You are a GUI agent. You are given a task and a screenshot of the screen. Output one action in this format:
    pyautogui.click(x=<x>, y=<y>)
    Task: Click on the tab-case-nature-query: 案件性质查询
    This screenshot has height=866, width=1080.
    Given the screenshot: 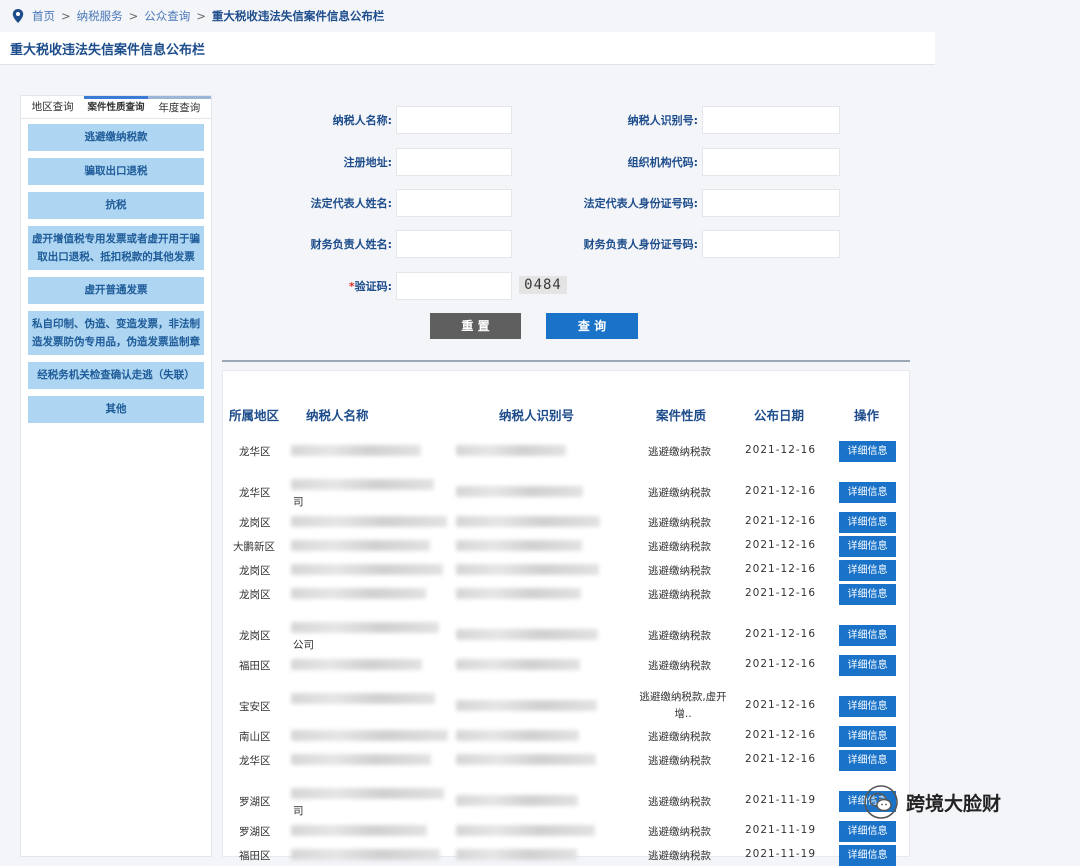 What is the action you would take?
    pyautogui.click(x=116, y=107)
    